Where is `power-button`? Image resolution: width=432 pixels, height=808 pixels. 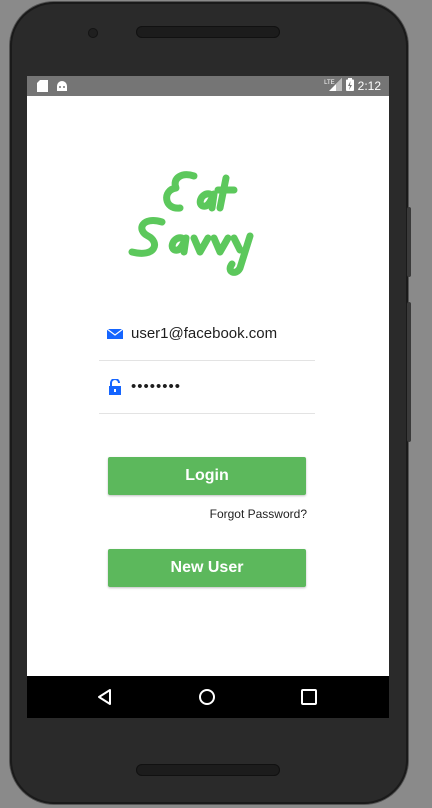 power-button is located at coordinates (409, 242).